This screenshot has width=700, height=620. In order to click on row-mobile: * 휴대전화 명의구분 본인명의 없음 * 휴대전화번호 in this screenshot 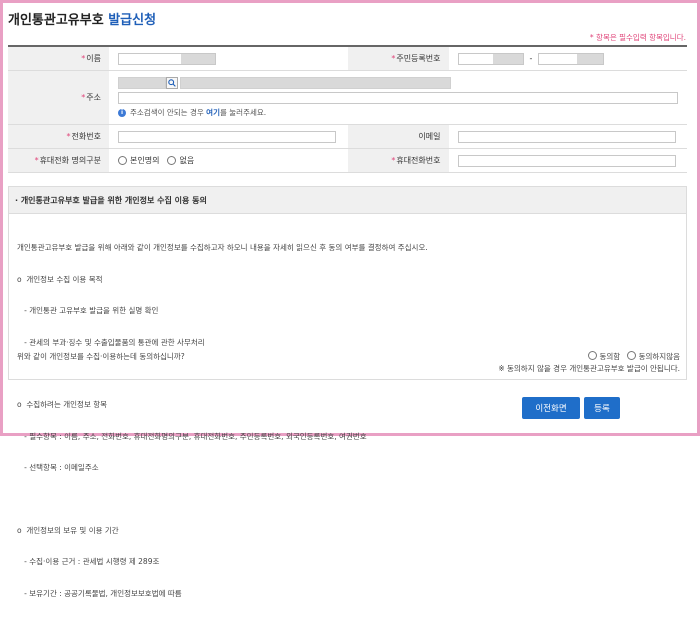, I will do `click(347, 161)`.